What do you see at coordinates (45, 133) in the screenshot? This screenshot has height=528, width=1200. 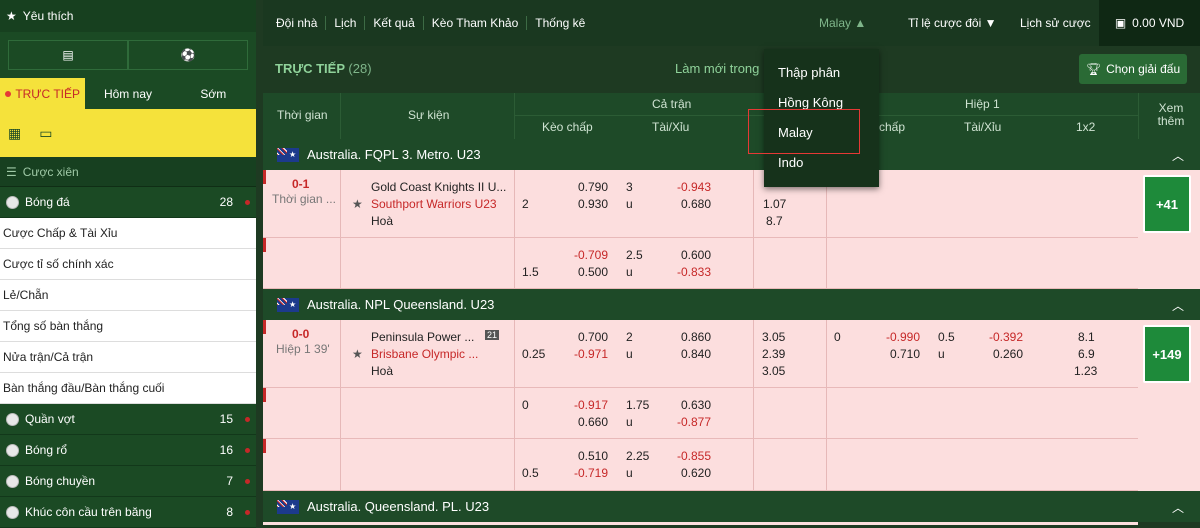 I see `monitor-icon: ▭` at bounding box center [45, 133].